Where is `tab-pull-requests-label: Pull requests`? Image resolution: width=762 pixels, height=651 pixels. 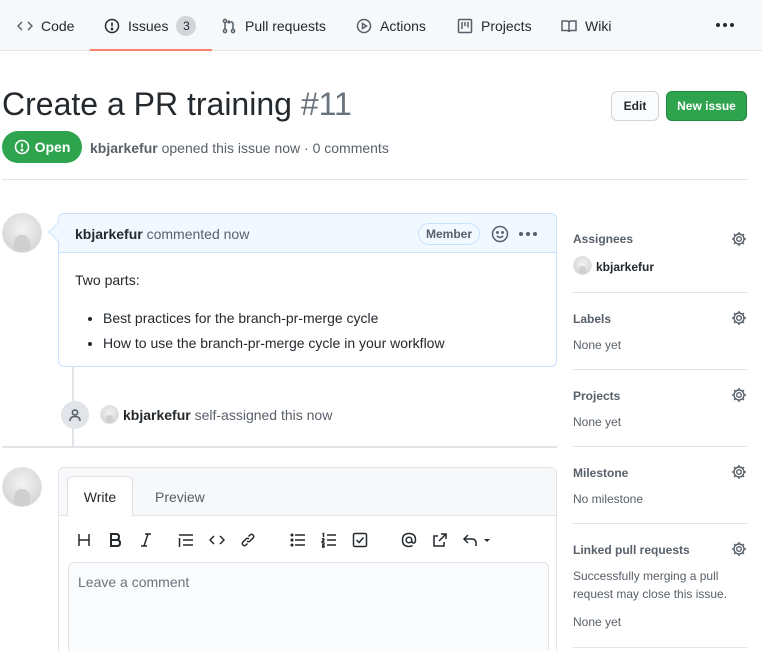 tab-pull-requests-label: Pull requests is located at coordinates (285, 25).